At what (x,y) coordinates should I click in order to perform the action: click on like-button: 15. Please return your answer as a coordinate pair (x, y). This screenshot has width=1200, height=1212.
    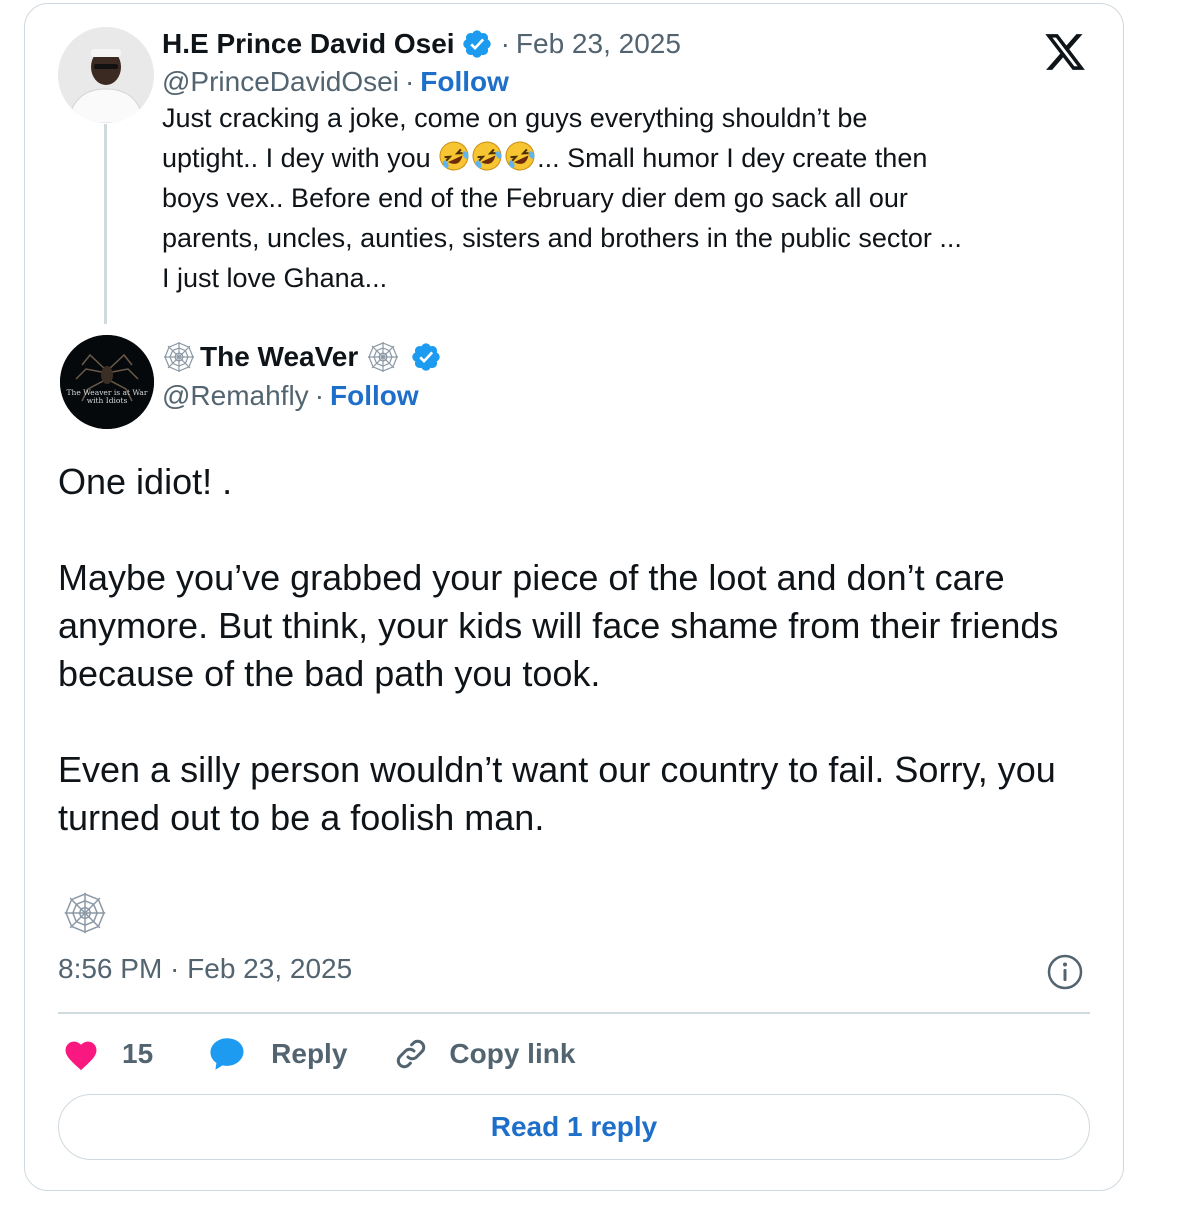
    Looking at the image, I should click on (107, 1054).